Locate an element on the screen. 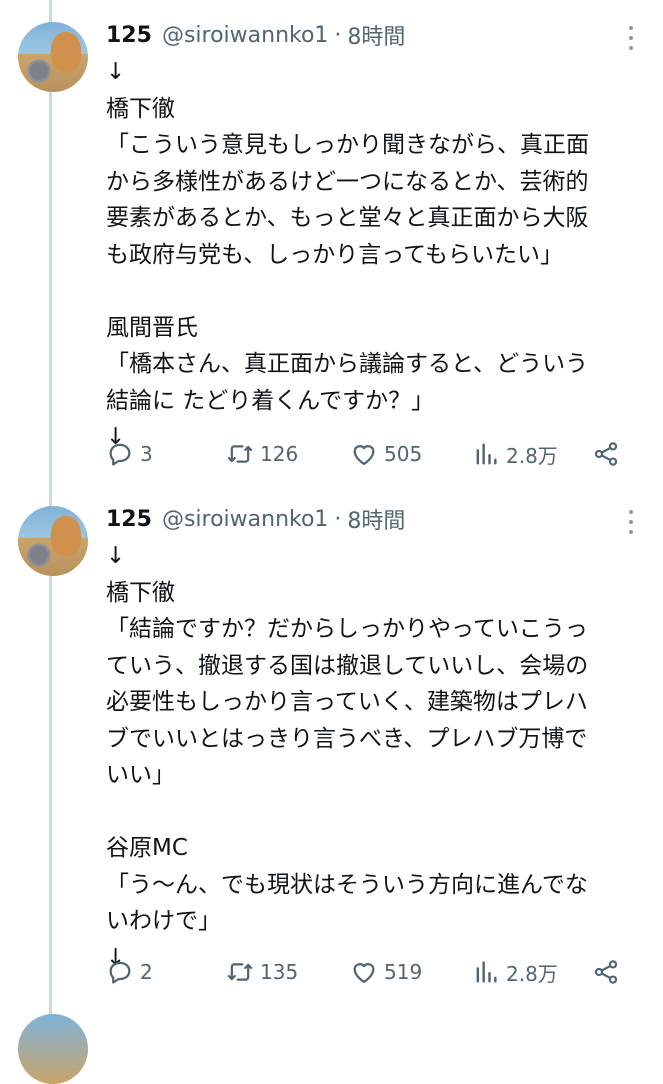  reply-count: 3 is located at coordinates (146, 454).